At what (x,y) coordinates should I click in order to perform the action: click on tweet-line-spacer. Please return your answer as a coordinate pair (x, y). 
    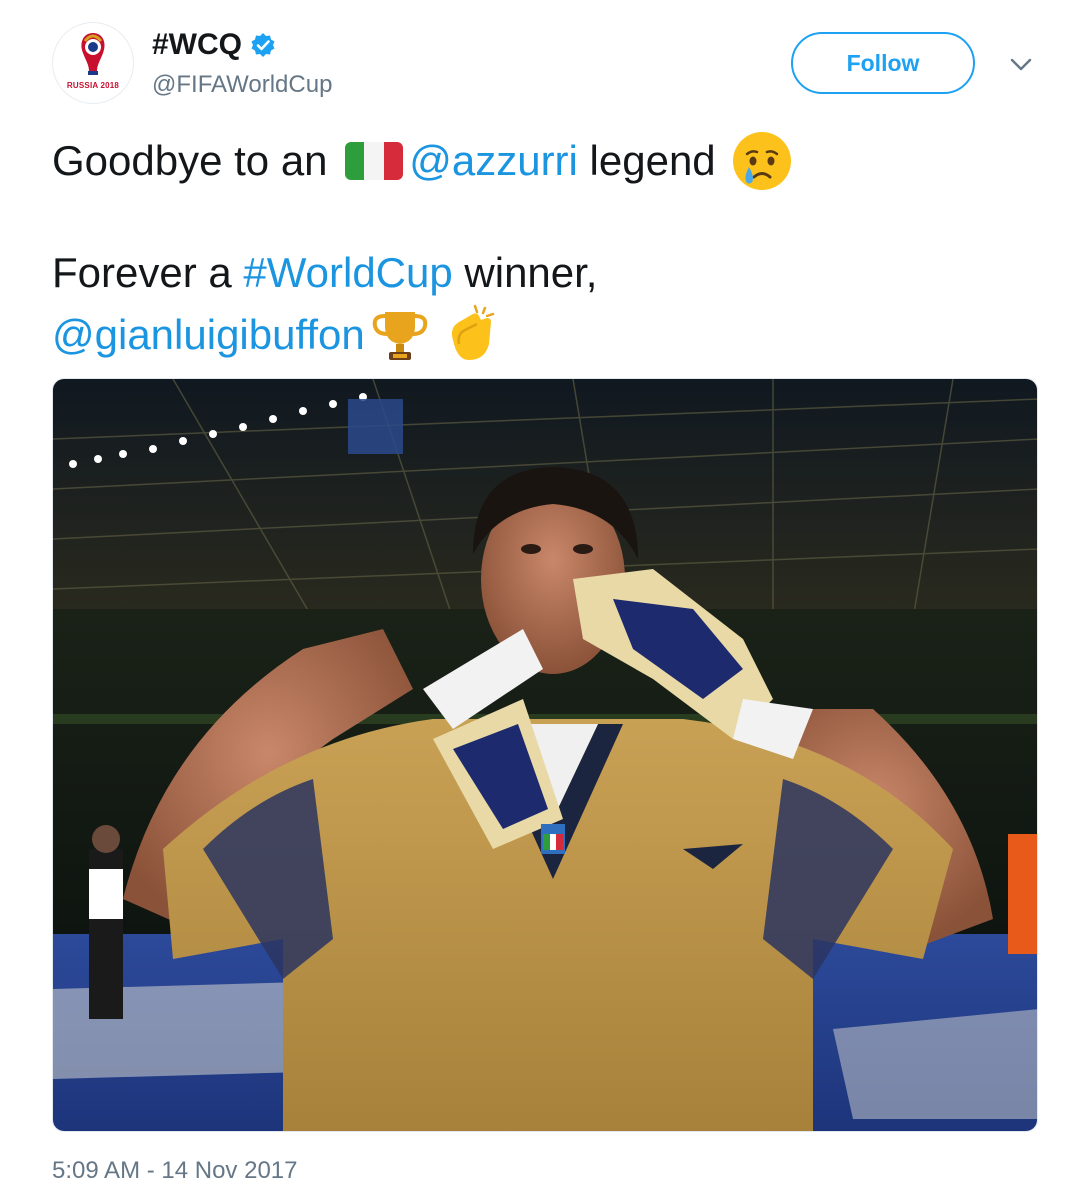
    Looking at the image, I should click on (542, 217).